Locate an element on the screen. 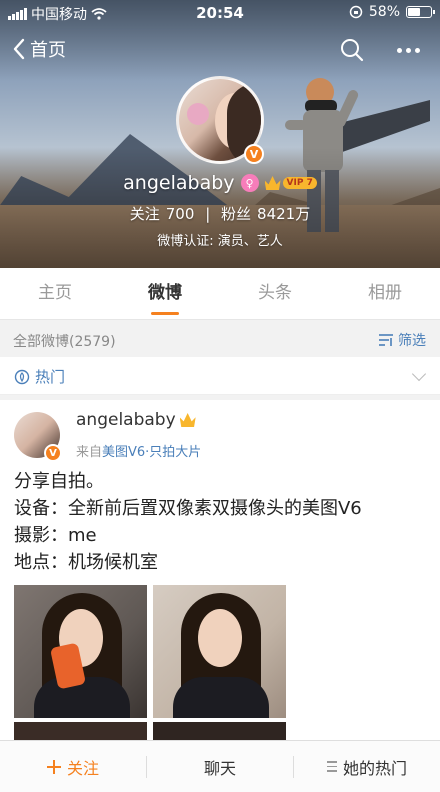  more-options-button is located at coordinates (408, 50).